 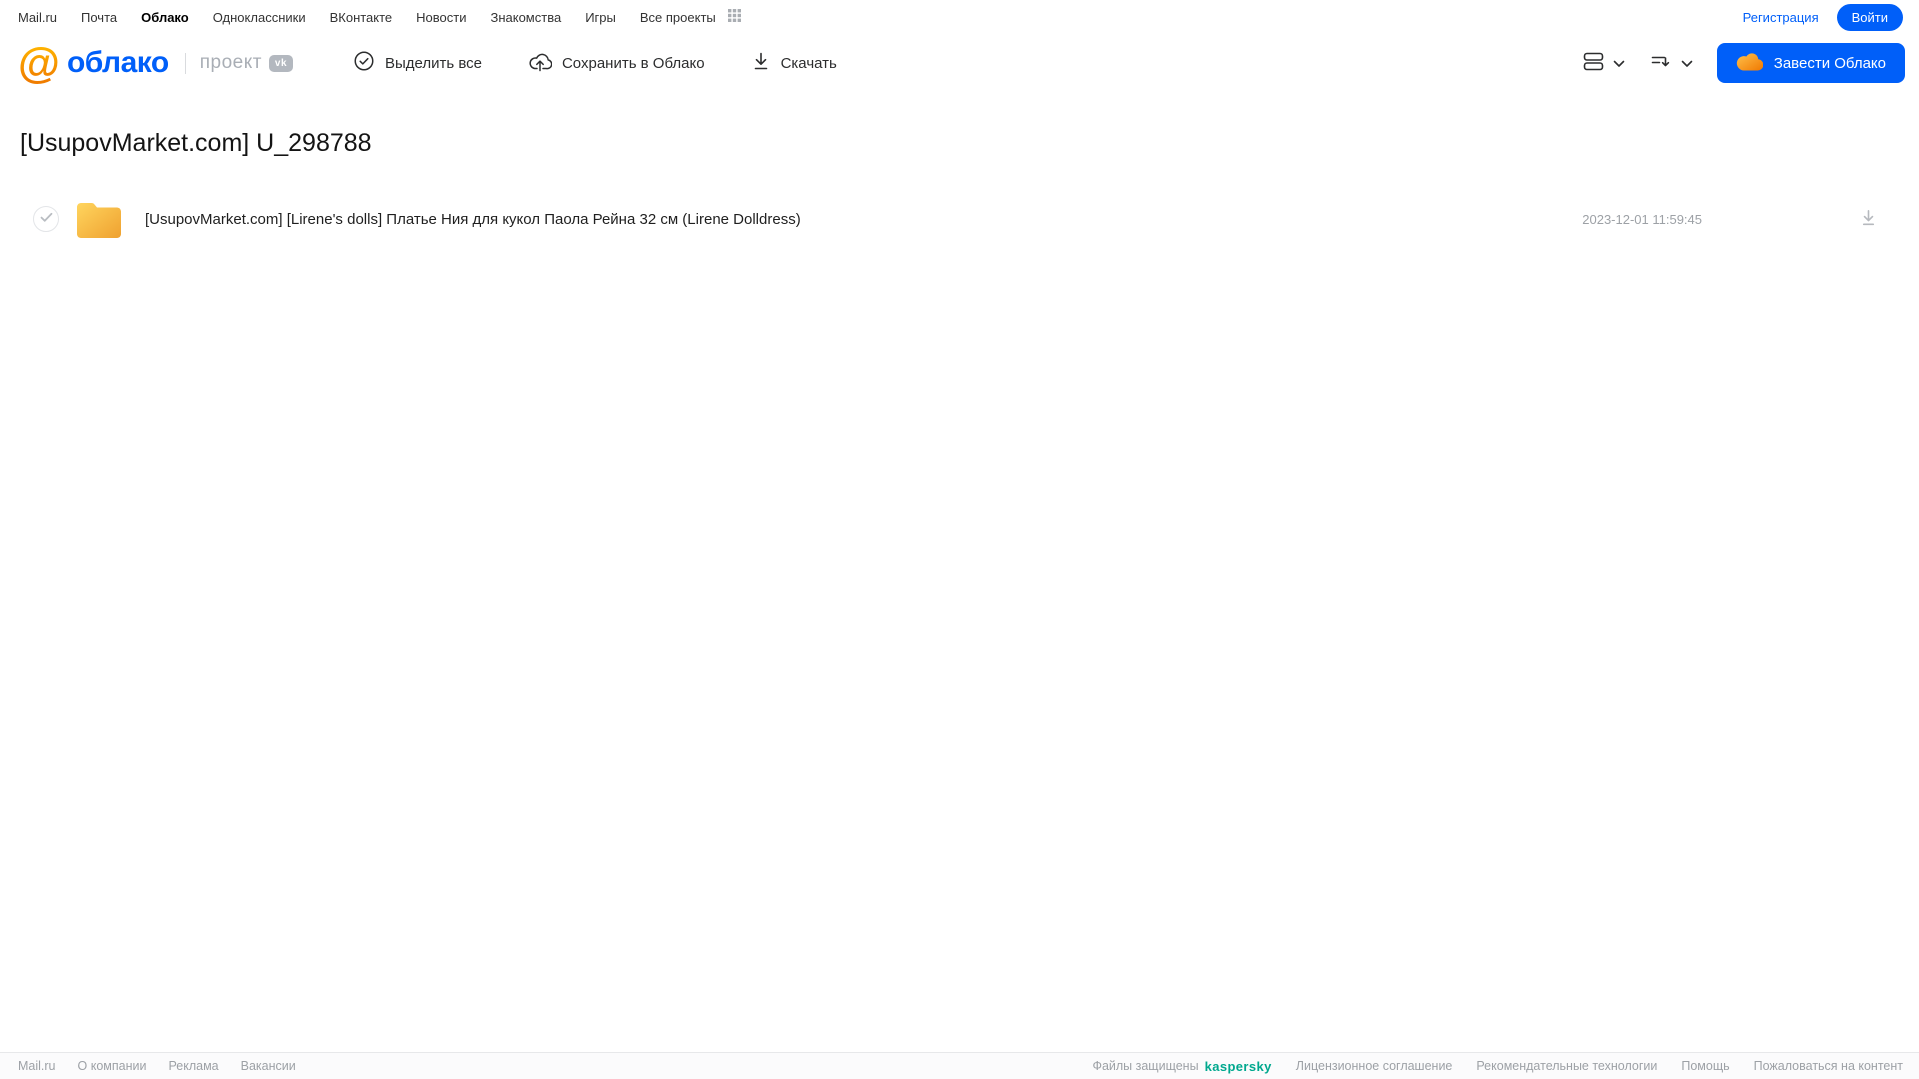 I want to click on file-download-button, so click(x=1868, y=219).